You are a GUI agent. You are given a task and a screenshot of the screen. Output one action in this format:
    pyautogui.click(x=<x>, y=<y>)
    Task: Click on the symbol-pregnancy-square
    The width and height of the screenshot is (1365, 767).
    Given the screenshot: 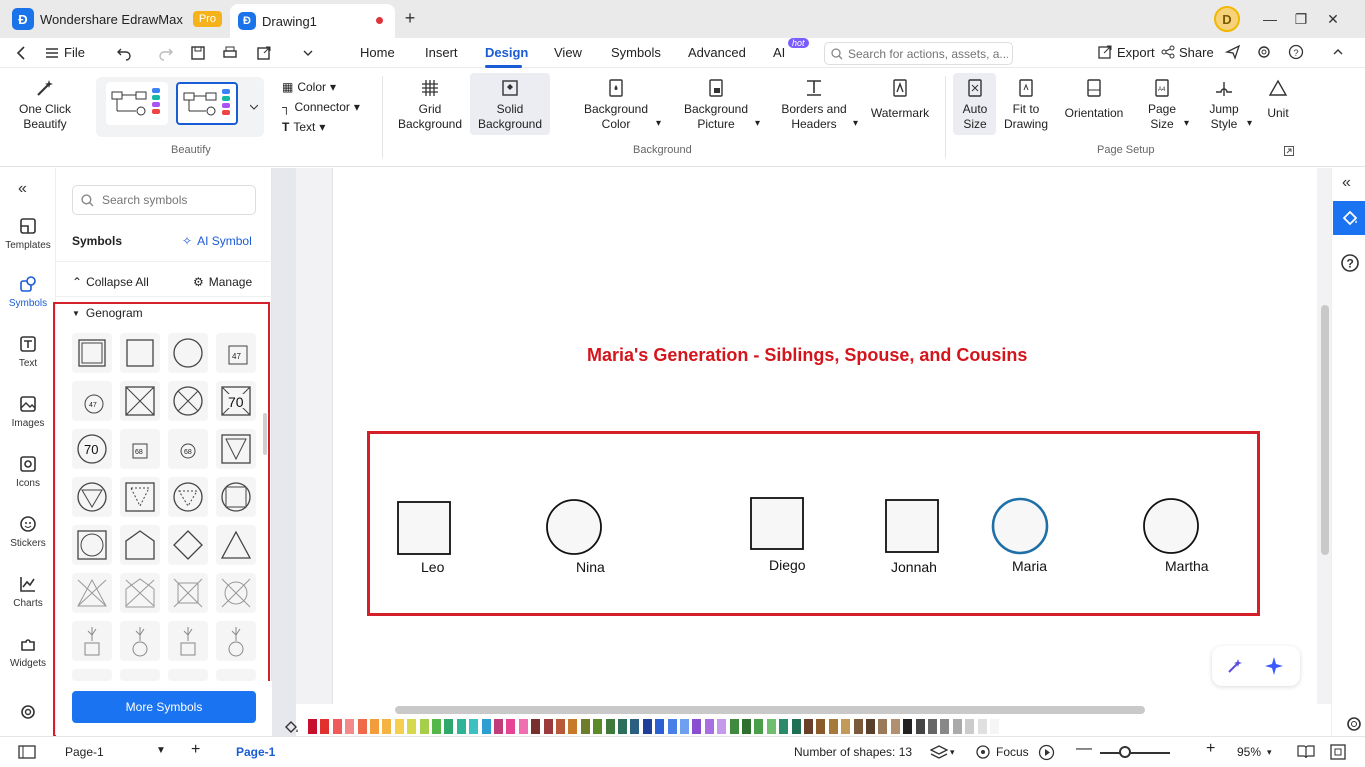 What is the action you would take?
    pyautogui.click(x=188, y=641)
    